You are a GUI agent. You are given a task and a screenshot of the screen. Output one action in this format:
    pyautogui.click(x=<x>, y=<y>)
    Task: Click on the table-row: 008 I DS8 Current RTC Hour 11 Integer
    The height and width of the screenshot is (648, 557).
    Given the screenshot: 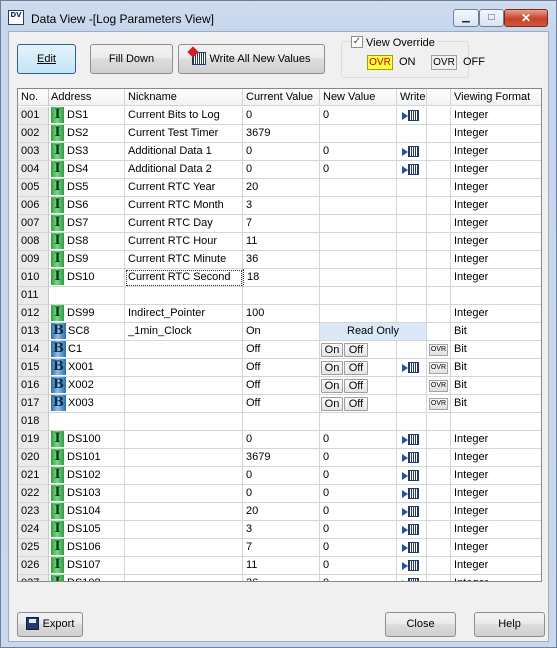 What is the action you would take?
    pyautogui.click(x=279, y=242)
    